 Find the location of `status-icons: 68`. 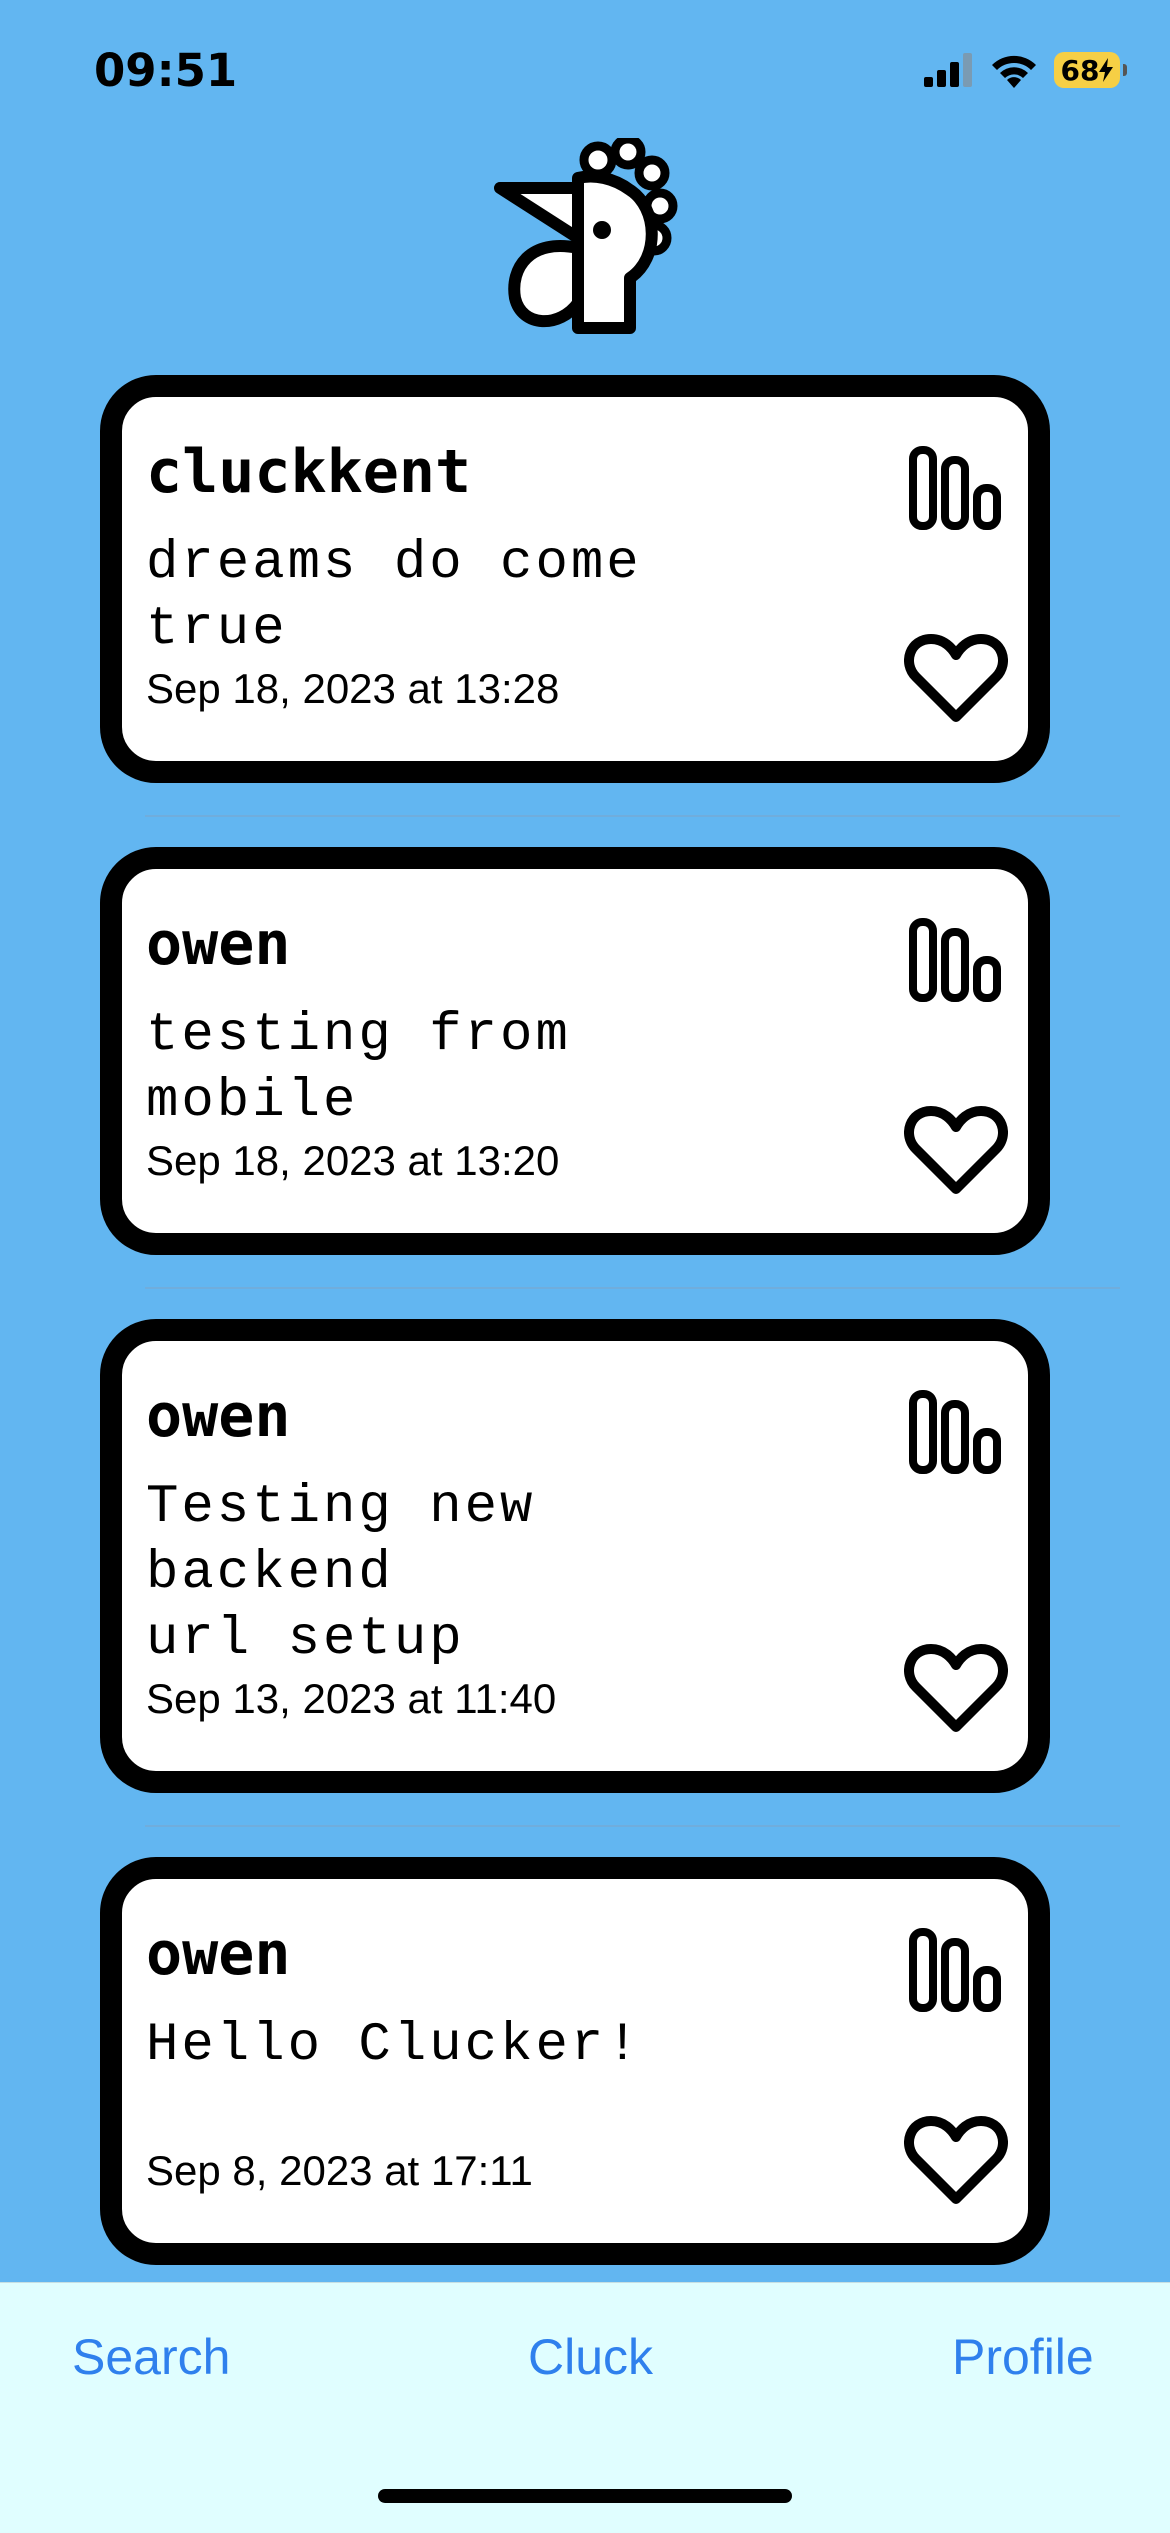

status-icons: 68 is located at coordinates (1025, 70).